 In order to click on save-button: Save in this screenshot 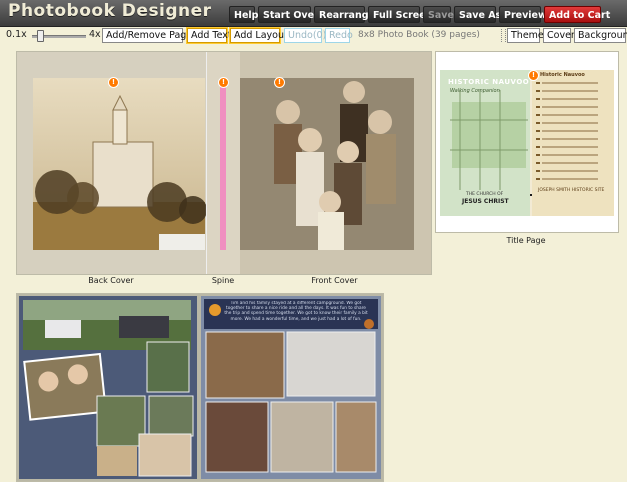, I will do `click(438, 14)`.